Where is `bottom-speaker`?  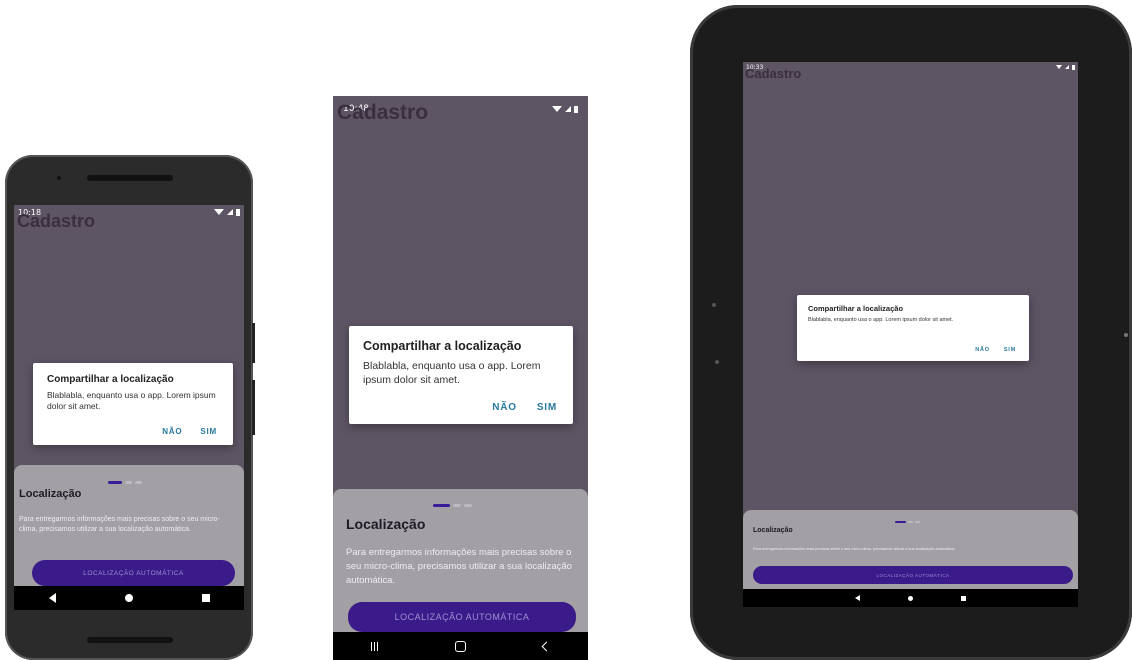 bottom-speaker is located at coordinates (130, 640).